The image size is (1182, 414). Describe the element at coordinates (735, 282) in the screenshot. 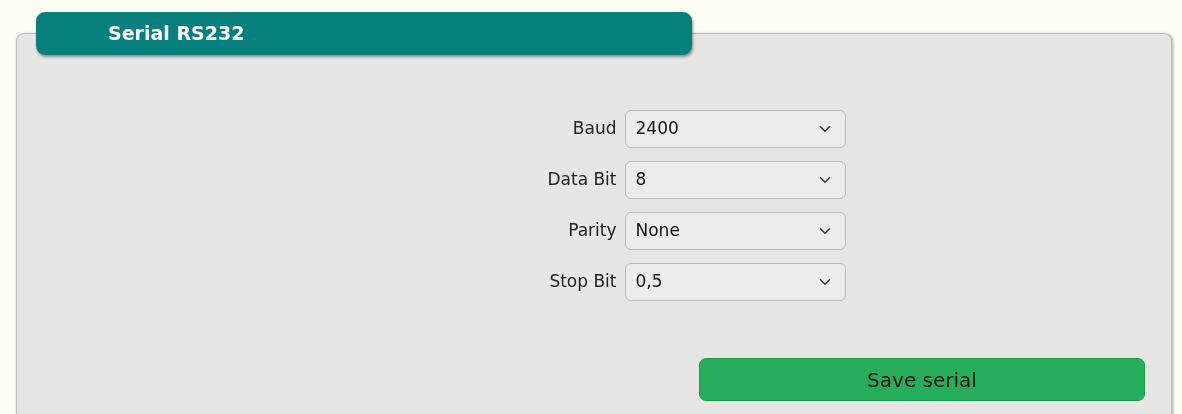

I see `dropdown: 0,5` at that location.